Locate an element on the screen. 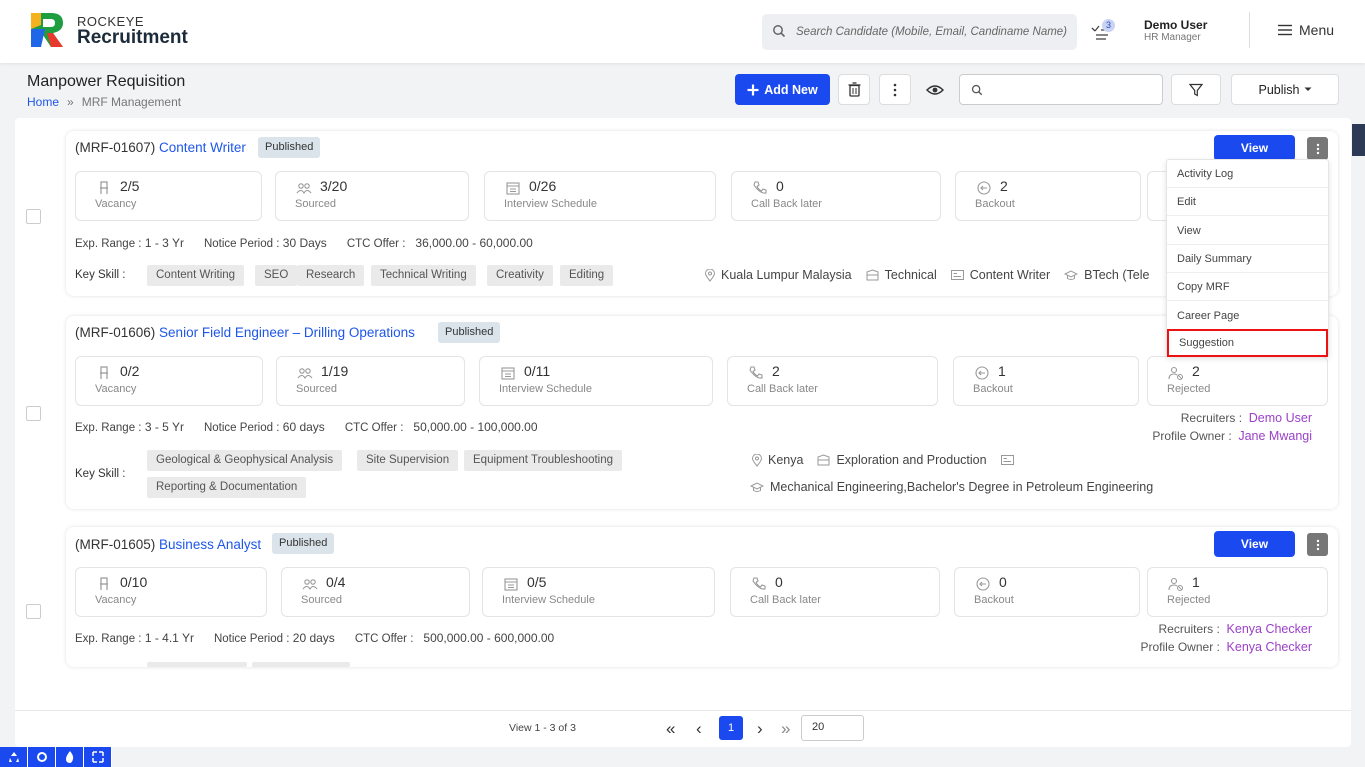  fire-icon is located at coordinates (70, 757).